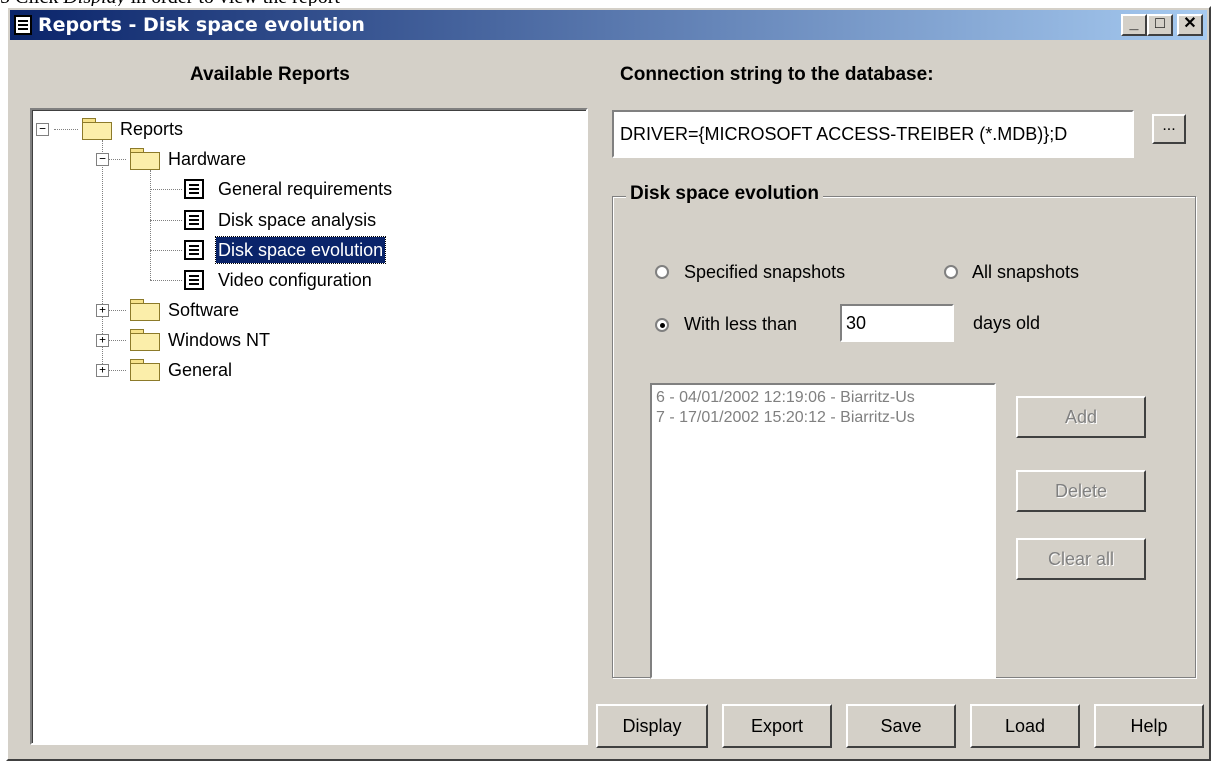 Image resolution: width=1215 pixels, height=761 pixels. Describe the element at coordinates (1190, 25) in the screenshot. I see `close-button: ✕` at that location.